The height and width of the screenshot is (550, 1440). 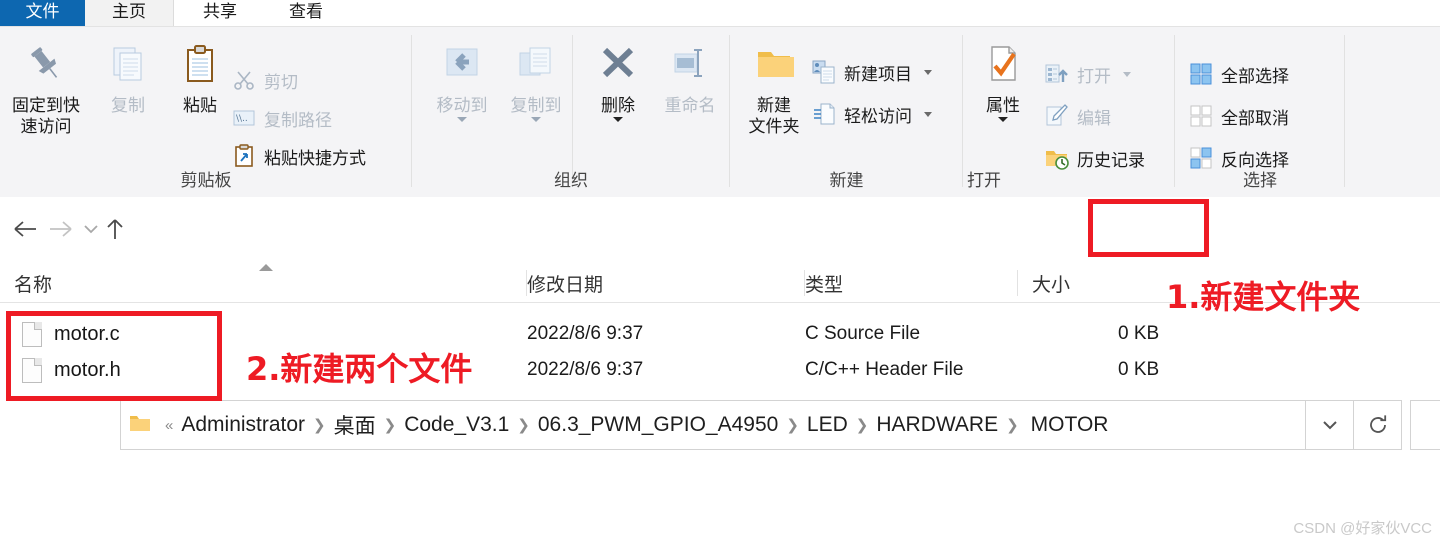 I want to click on copy-to-button: 复制到, so click(x=536, y=77).